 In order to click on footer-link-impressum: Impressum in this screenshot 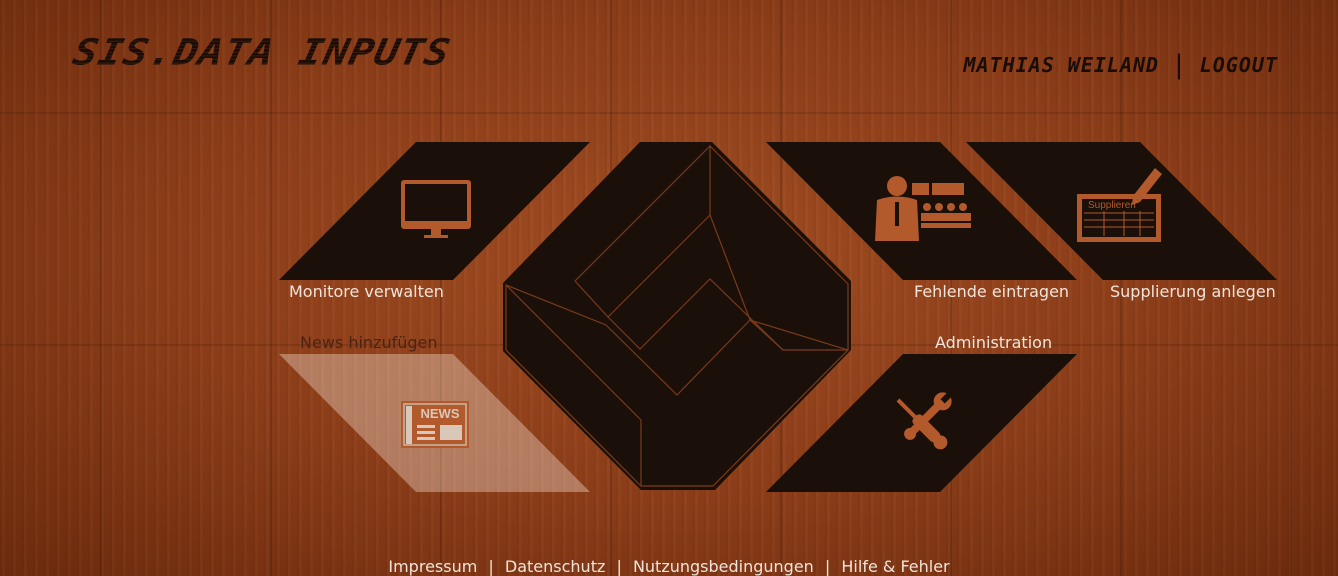, I will do `click(432, 566)`.